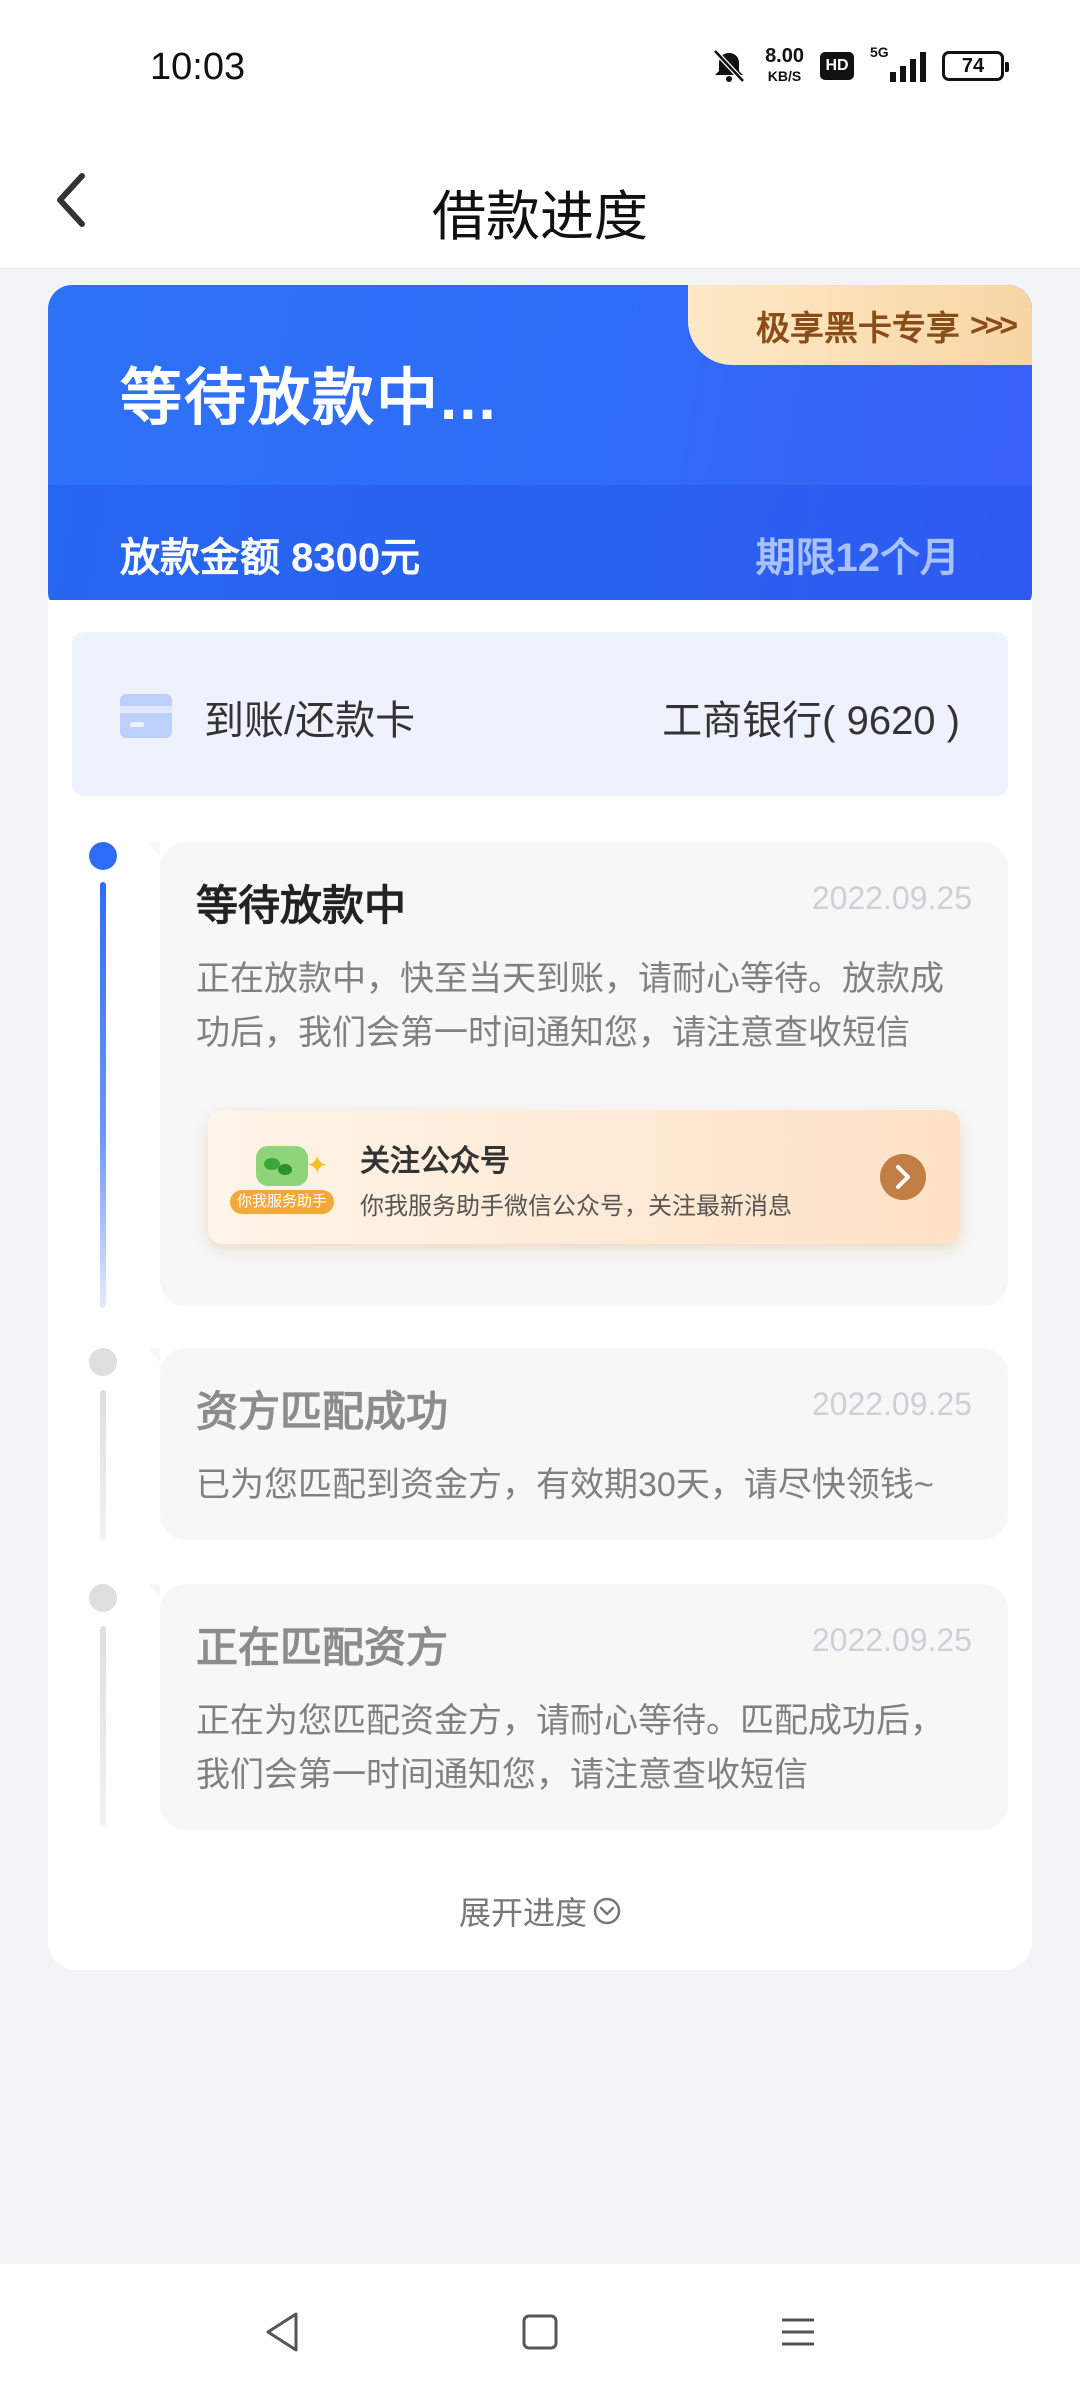 This screenshot has height=2400, width=1080. Describe the element at coordinates (301, 905) in the screenshot. I see `step-title: 等待放款中` at that location.